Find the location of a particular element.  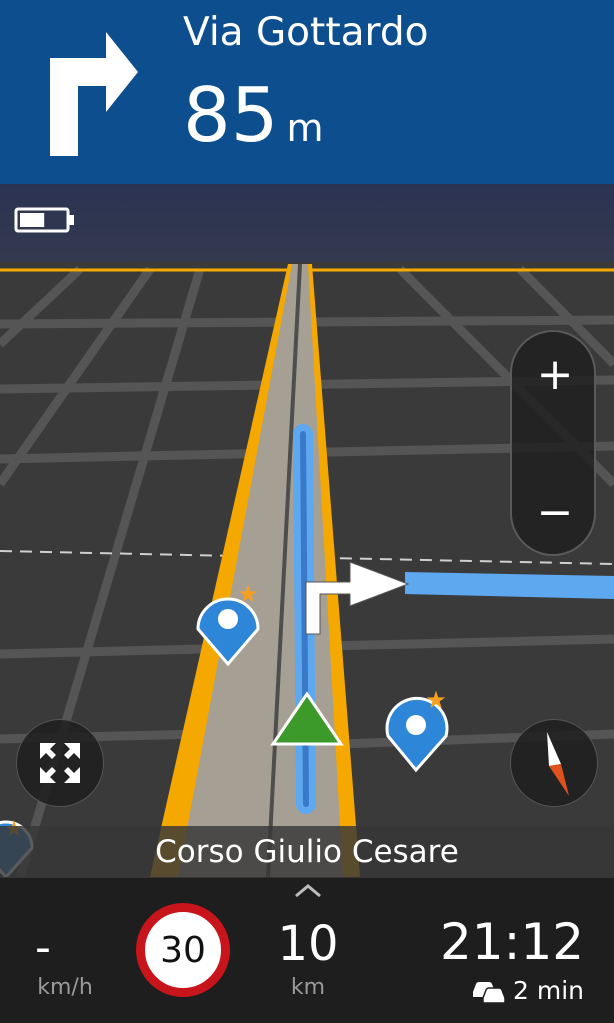

chevron-up-icon is located at coordinates (308, 890).